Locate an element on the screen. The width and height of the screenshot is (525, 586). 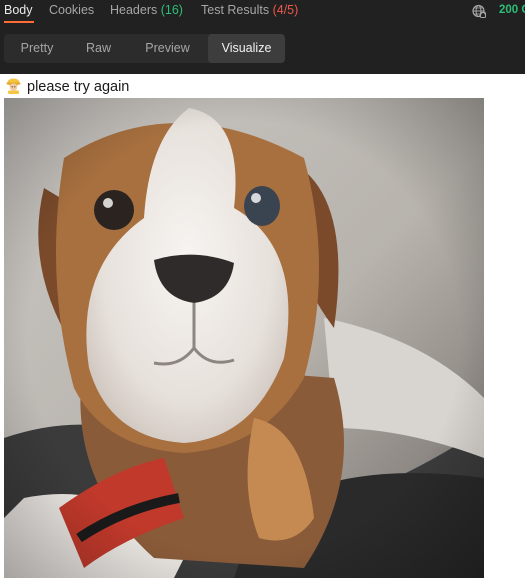
active-tab-indicator is located at coordinates (19, 22).